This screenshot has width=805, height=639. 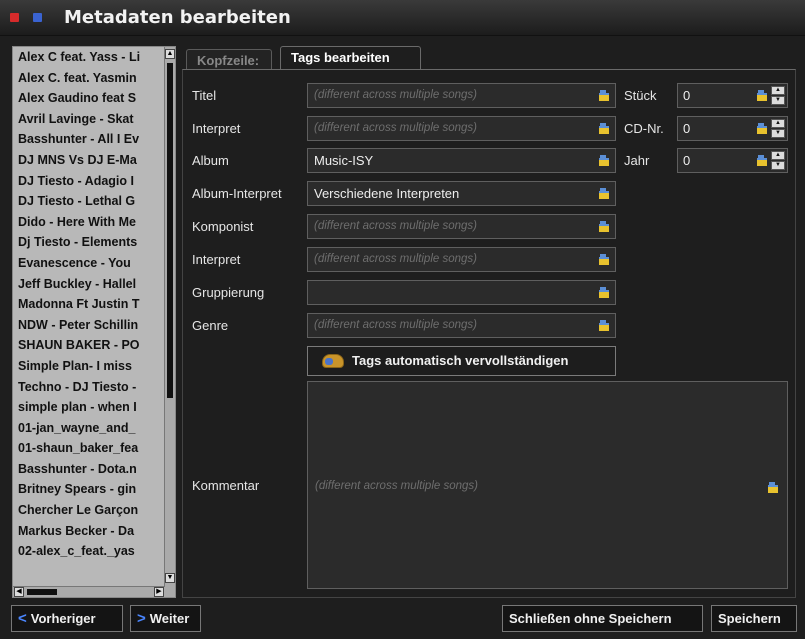 What do you see at coordinates (89, 57) in the screenshot?
I see `song-list-item: Alex C feat. Yass - Li` at bounding box center [89, 57].